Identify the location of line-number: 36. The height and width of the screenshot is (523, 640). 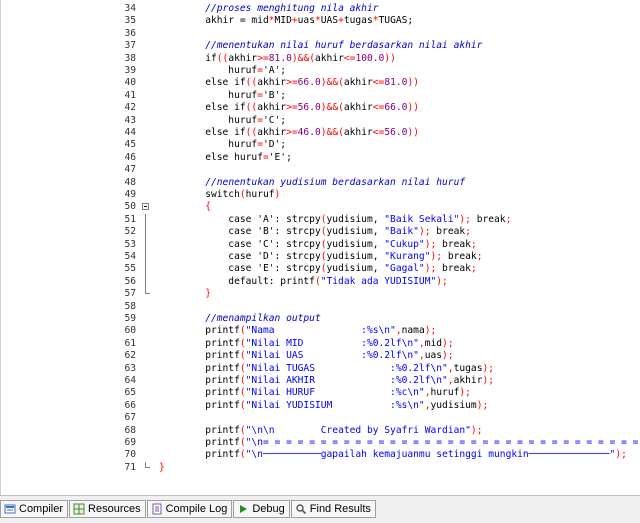
(130, 33).